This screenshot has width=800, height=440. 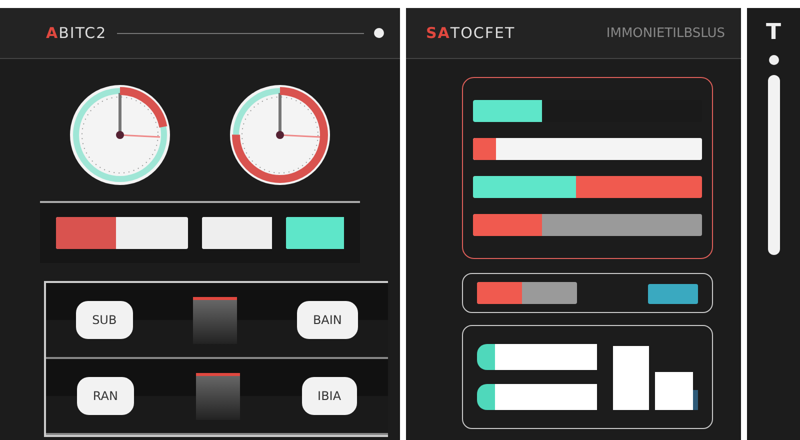 I want to click on panel-title: ABITC2, so click(x=76, y=33).